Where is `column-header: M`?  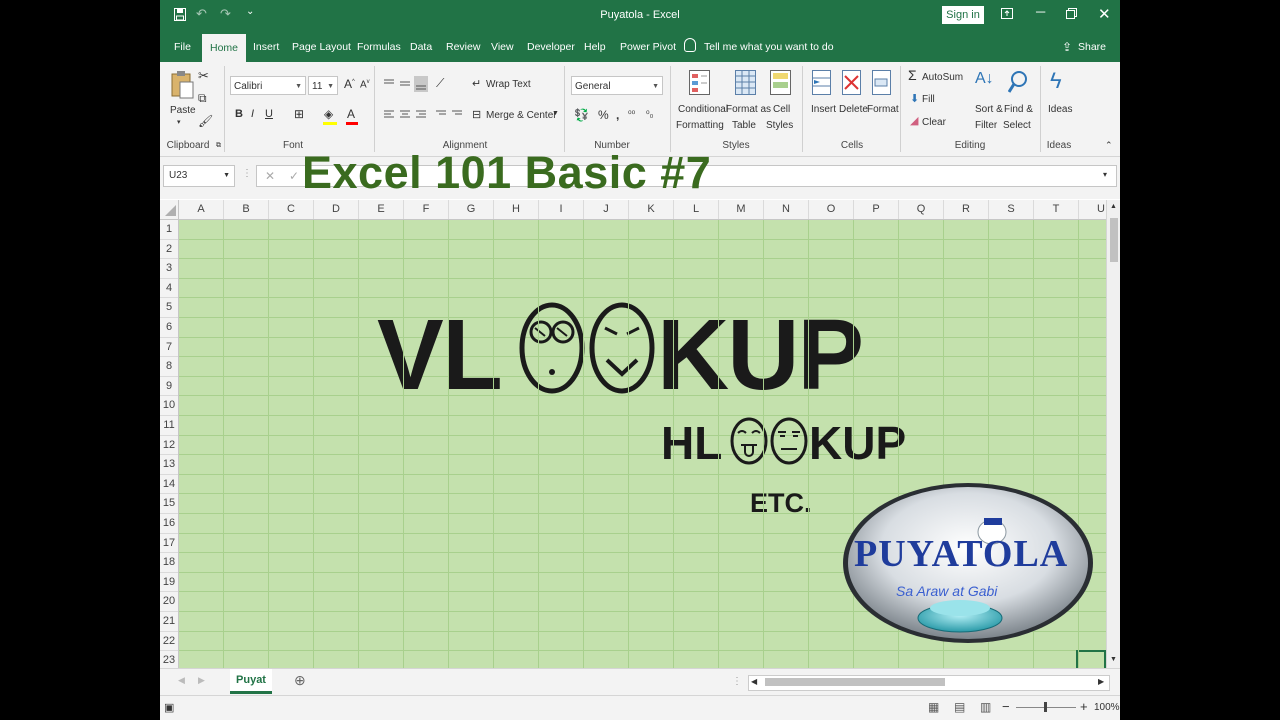
column-header: M is located at coordinates (741, 209).